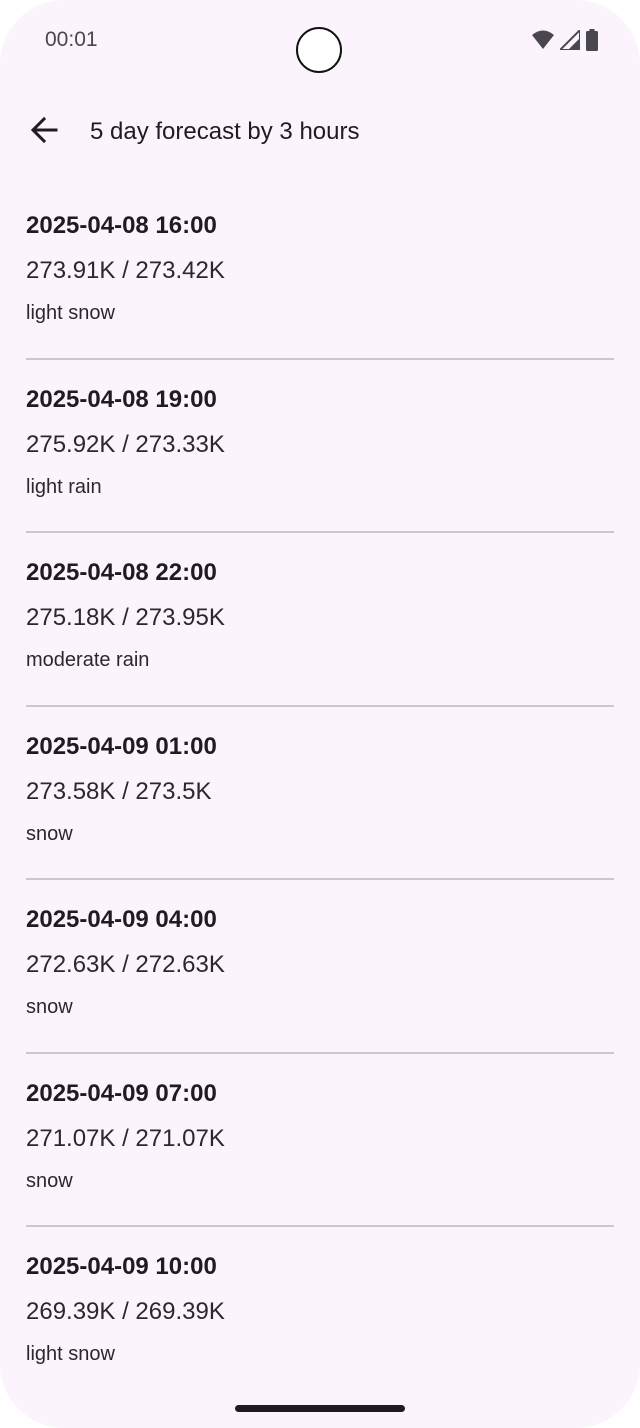 This screenshot has height=1428, width=640. Describe the element at coordinates (125, 444) in the screenshot. I see `forecast-temperatures: 275.92K / 273.33K` at that location.